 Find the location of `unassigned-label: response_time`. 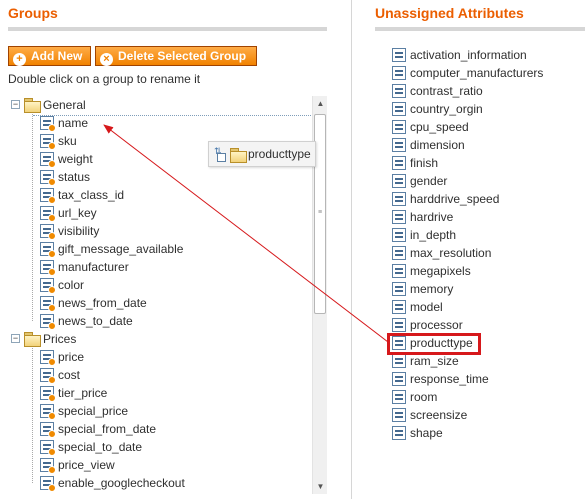

unassigned-label: response_time is located at coordinates (449, 379).